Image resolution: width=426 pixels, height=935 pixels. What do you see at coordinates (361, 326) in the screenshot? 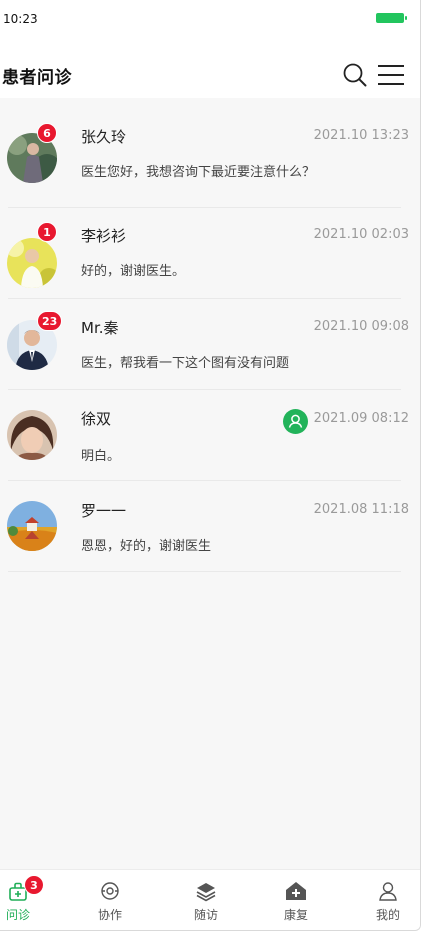
I see `message-time: 2021.10 09:08` at bounding box center [361, 326].